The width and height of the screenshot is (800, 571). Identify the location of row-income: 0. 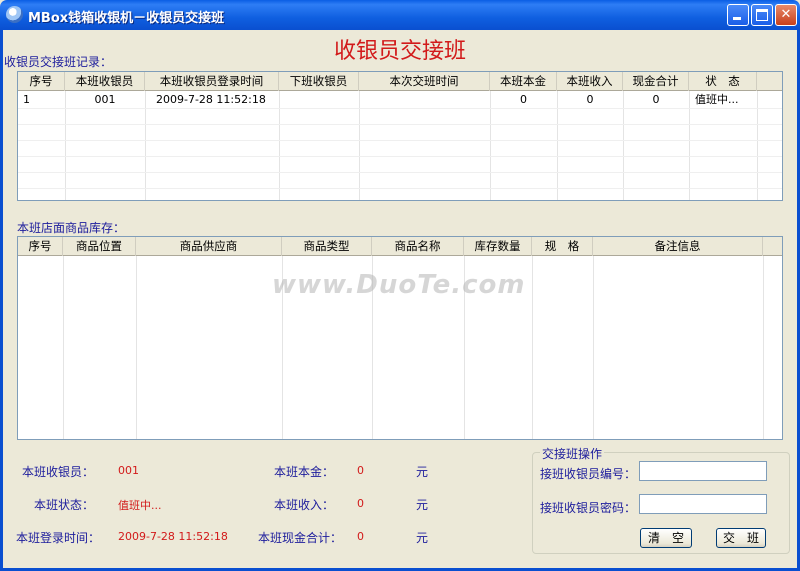
(590, 99).